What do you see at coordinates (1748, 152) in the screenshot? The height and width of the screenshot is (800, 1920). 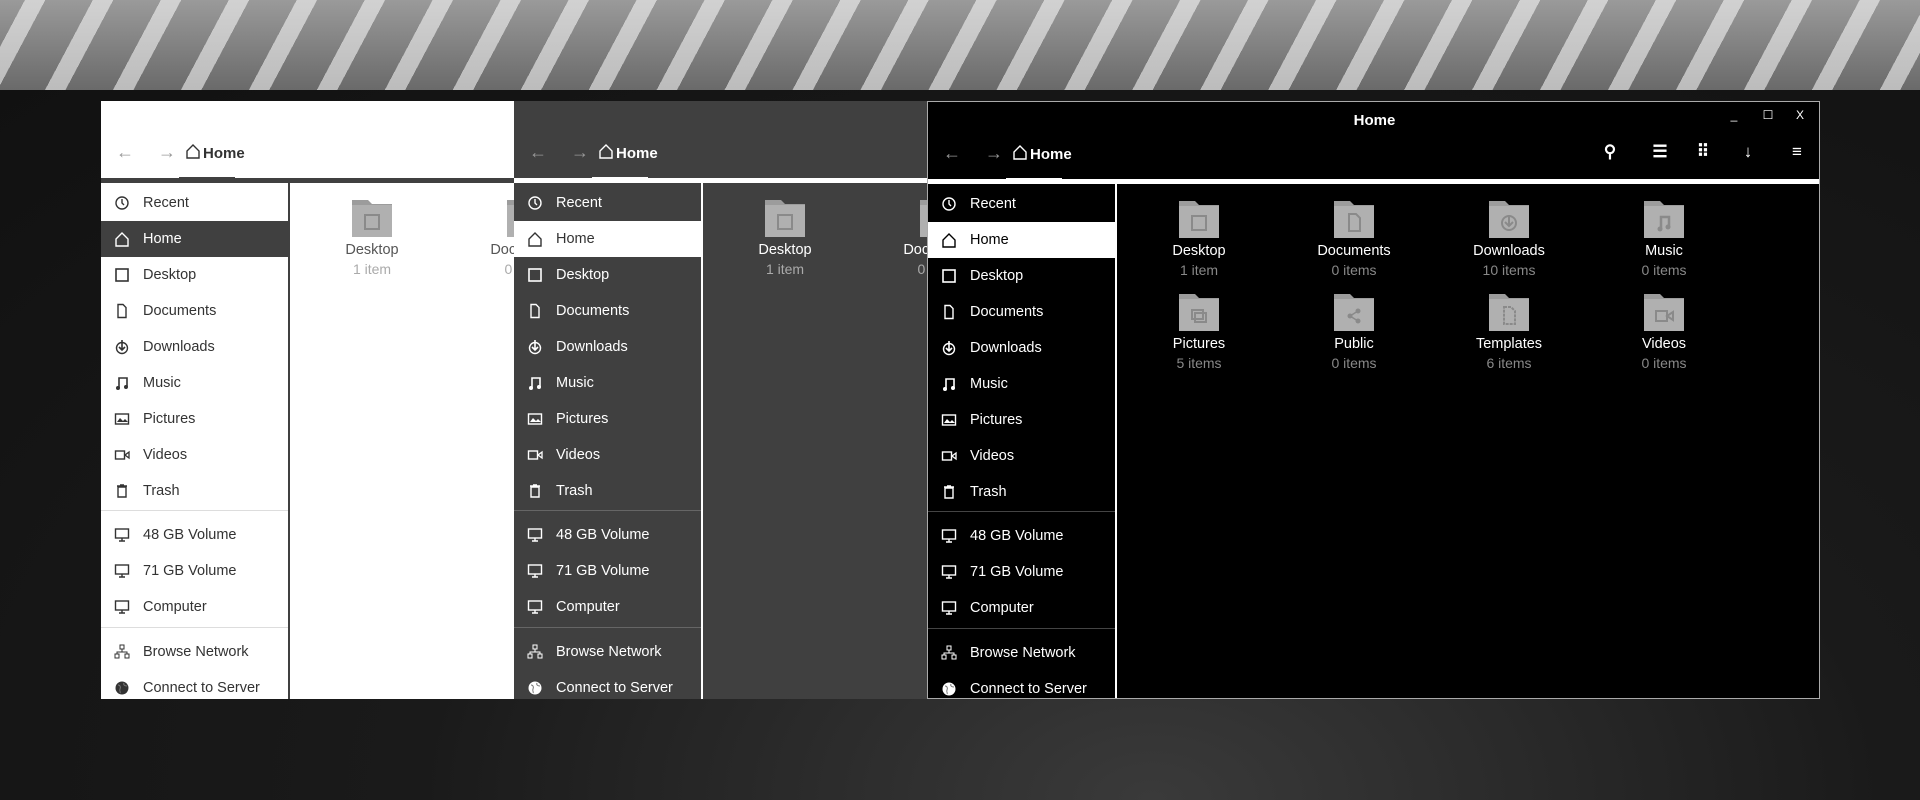 I see `sort-down-icon: ↓` at bounding box center [1748, 152].